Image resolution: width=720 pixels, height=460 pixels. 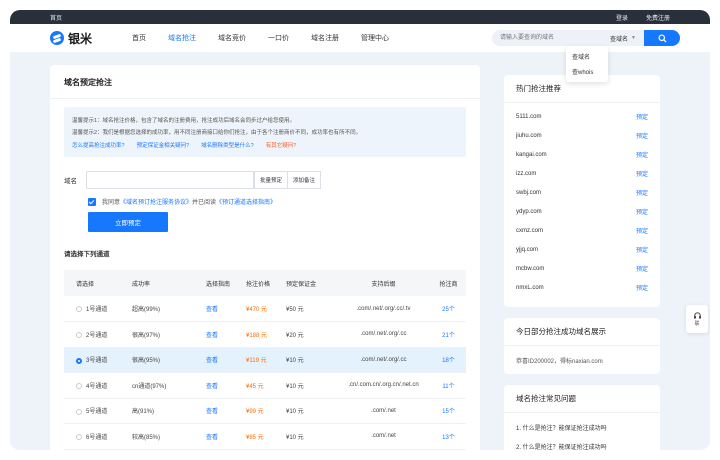 I want to click on deposit: ¥50 元, so click(x=311, y=309).